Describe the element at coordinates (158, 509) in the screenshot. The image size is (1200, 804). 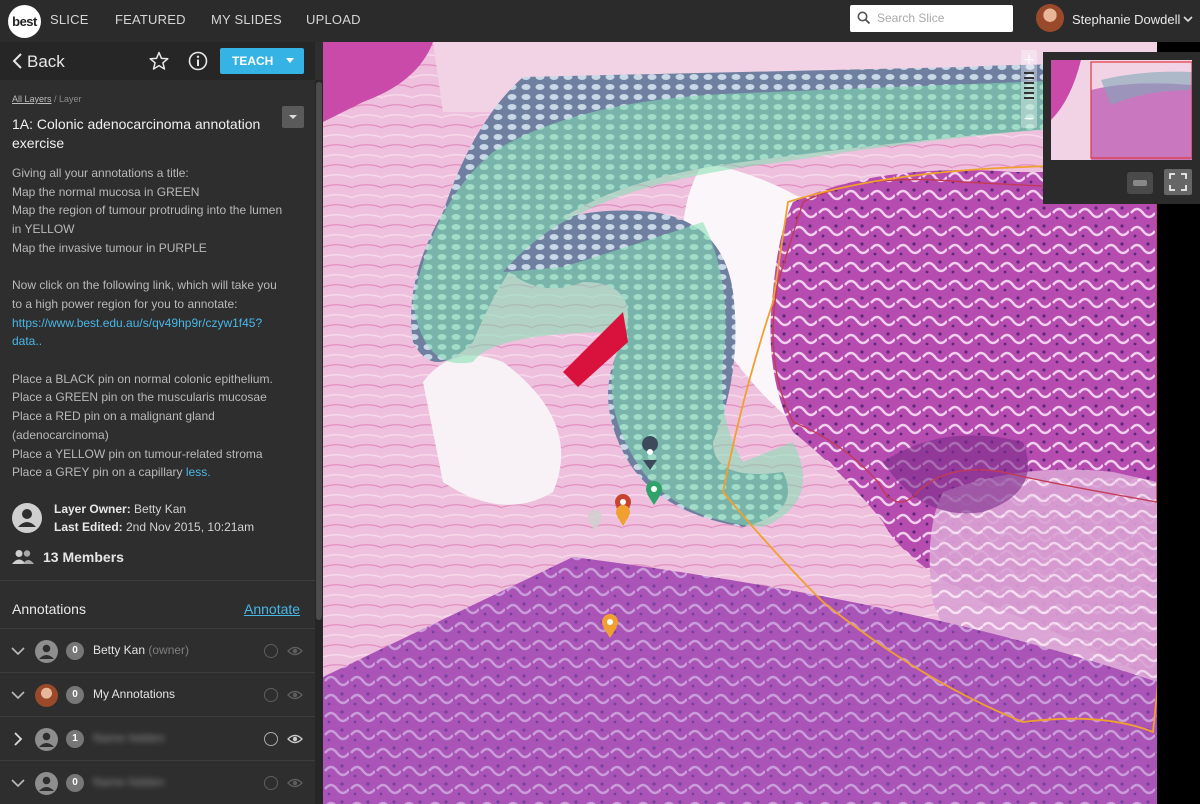
I see `owner-value: Betty Kan` at that location.